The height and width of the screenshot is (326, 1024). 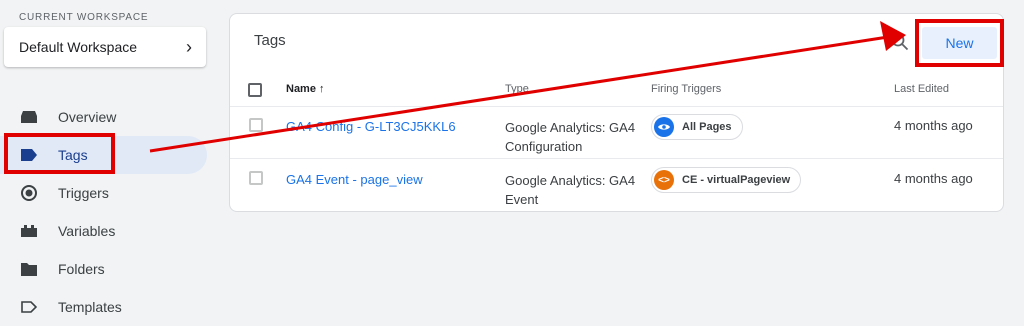 I want to click on new-button-highlight-box, so click(x=959, y=43).